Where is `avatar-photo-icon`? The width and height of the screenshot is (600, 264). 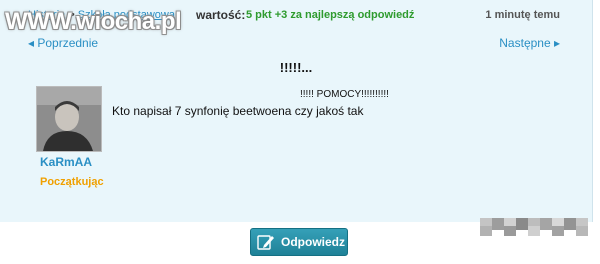
avatar-photo-icon is located at coordinates (69, 119).